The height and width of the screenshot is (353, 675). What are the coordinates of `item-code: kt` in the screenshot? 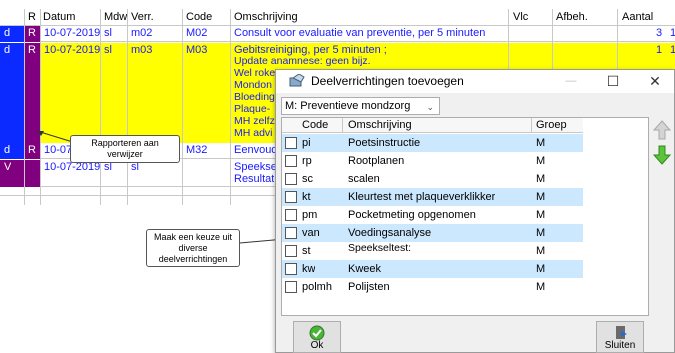 It's located at (306, 197).